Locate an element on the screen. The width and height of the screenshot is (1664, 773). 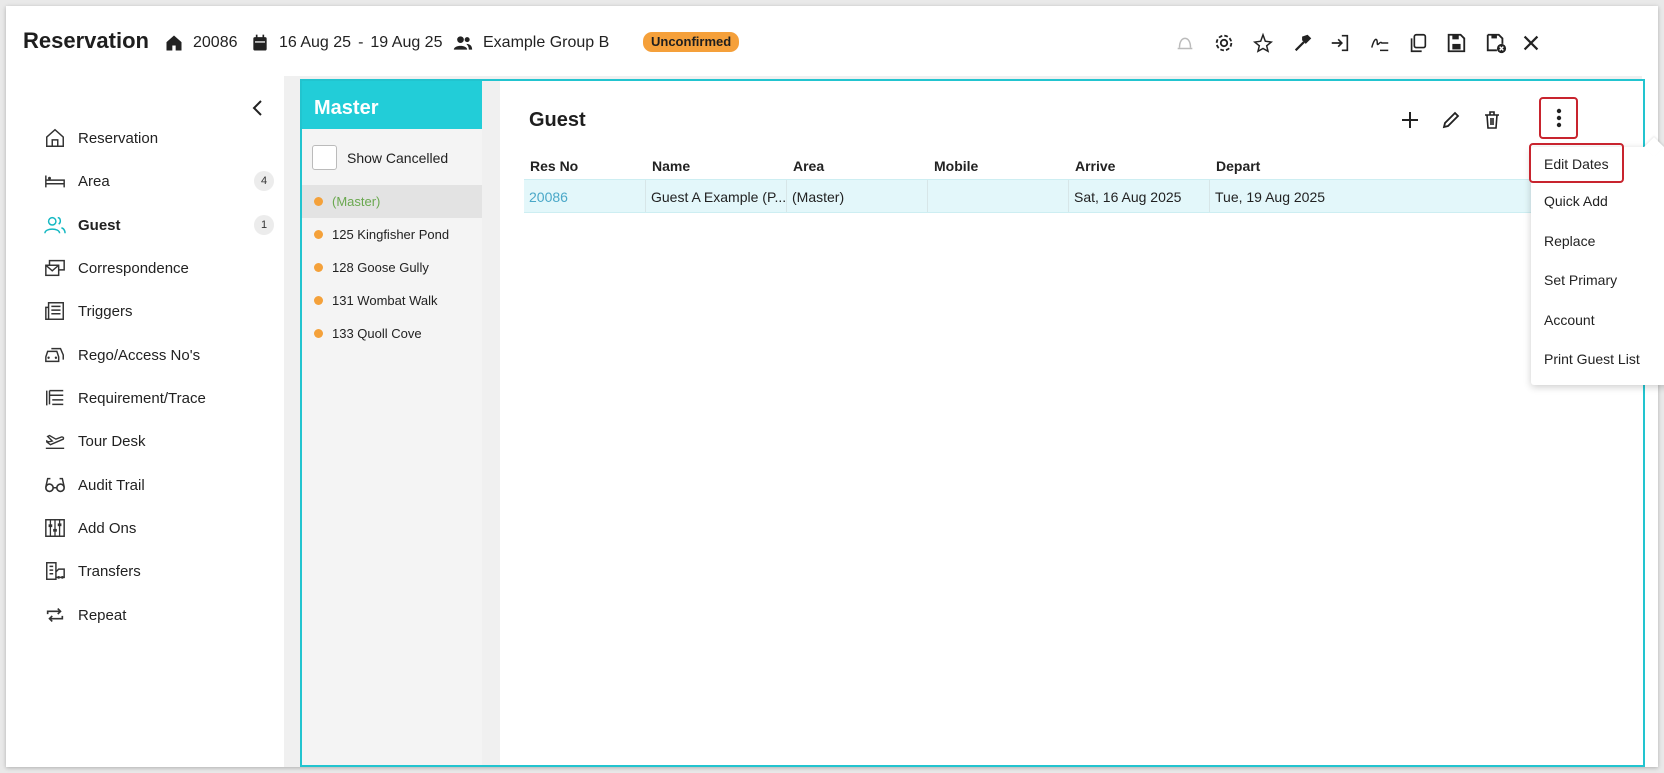
sidebar-item-triggers: Triggers is located at coordinates (159, 311).